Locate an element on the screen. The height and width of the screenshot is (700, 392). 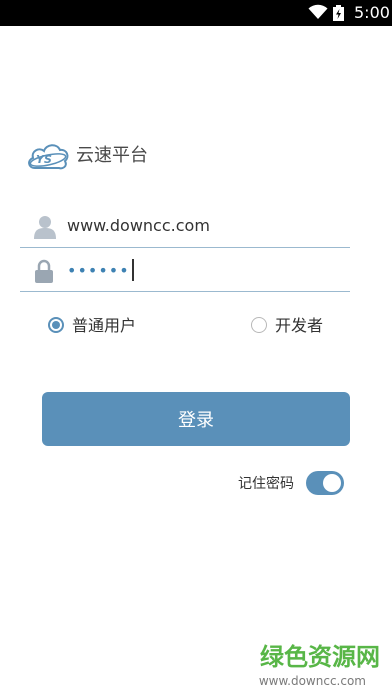
radio-normal-user: 普通用户 is located at coordinates (98, 326).